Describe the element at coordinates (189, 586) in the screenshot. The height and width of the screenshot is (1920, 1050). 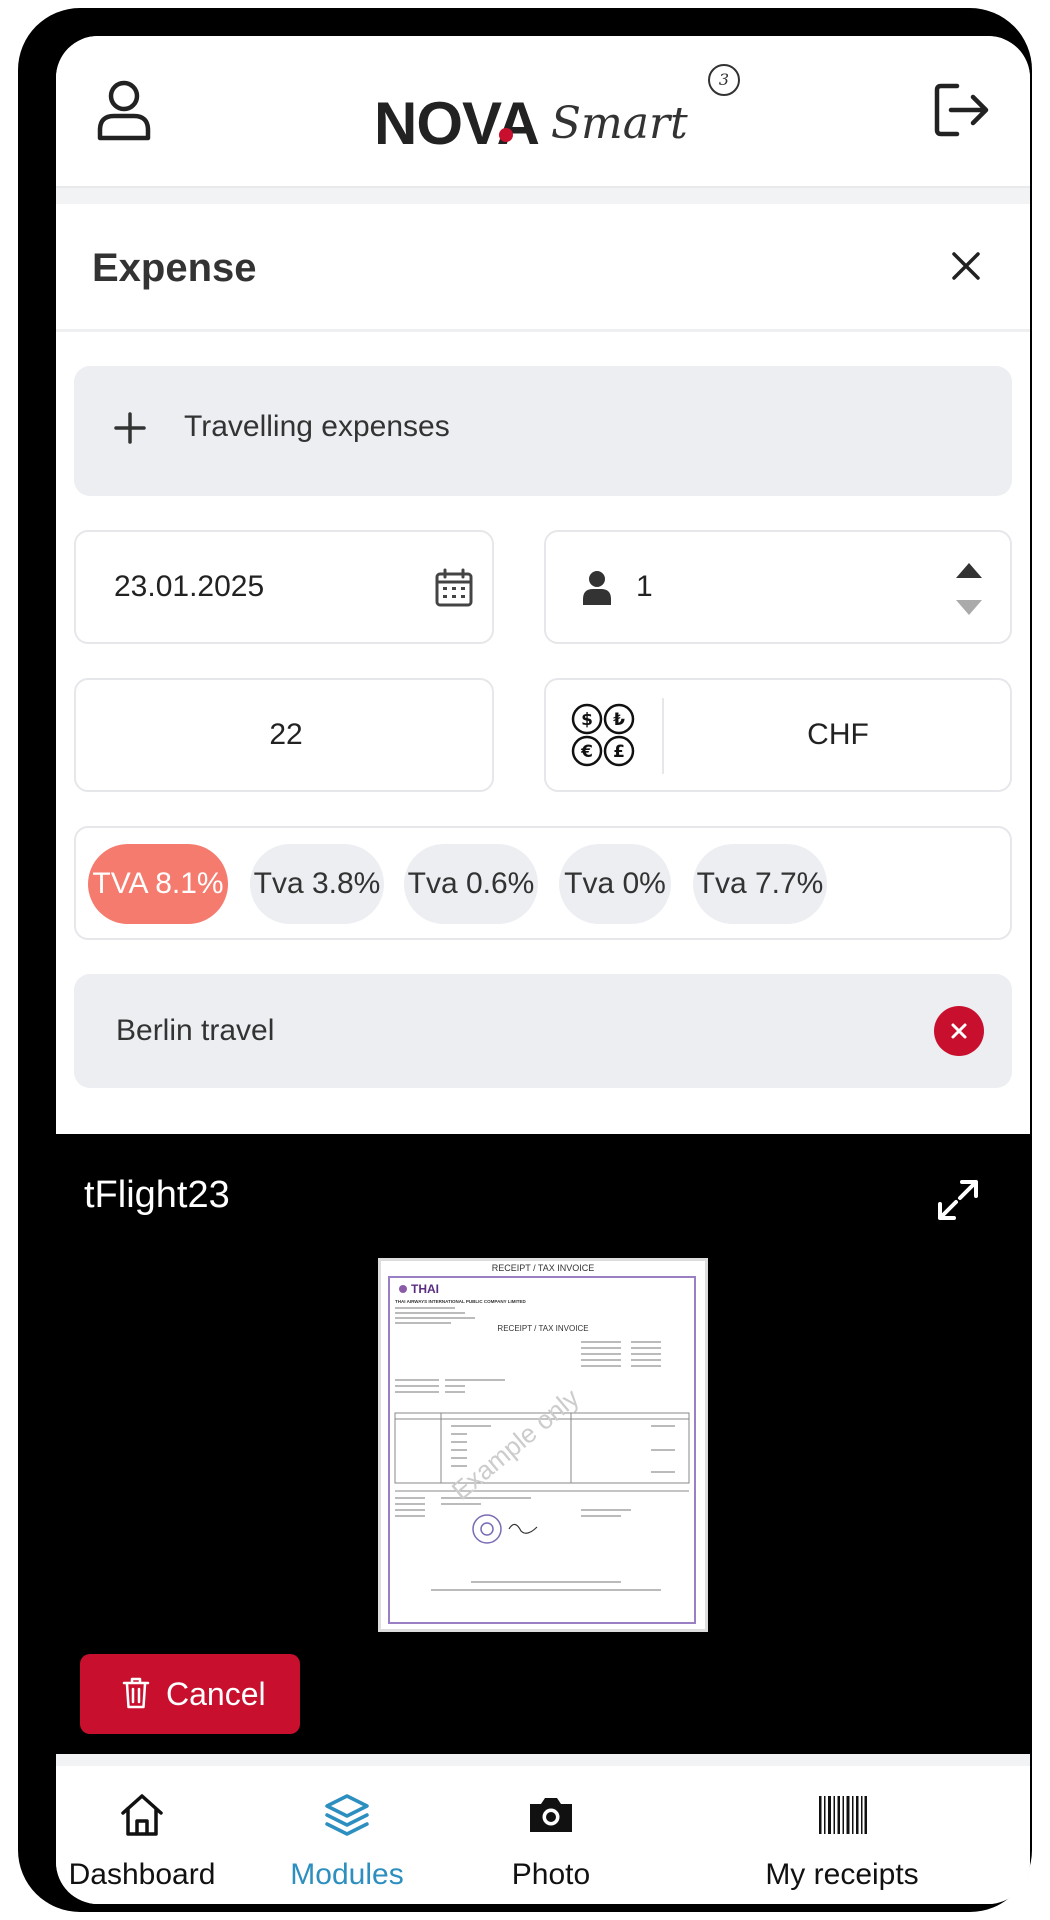
I see `date-value: 23.01.2025` at that location.